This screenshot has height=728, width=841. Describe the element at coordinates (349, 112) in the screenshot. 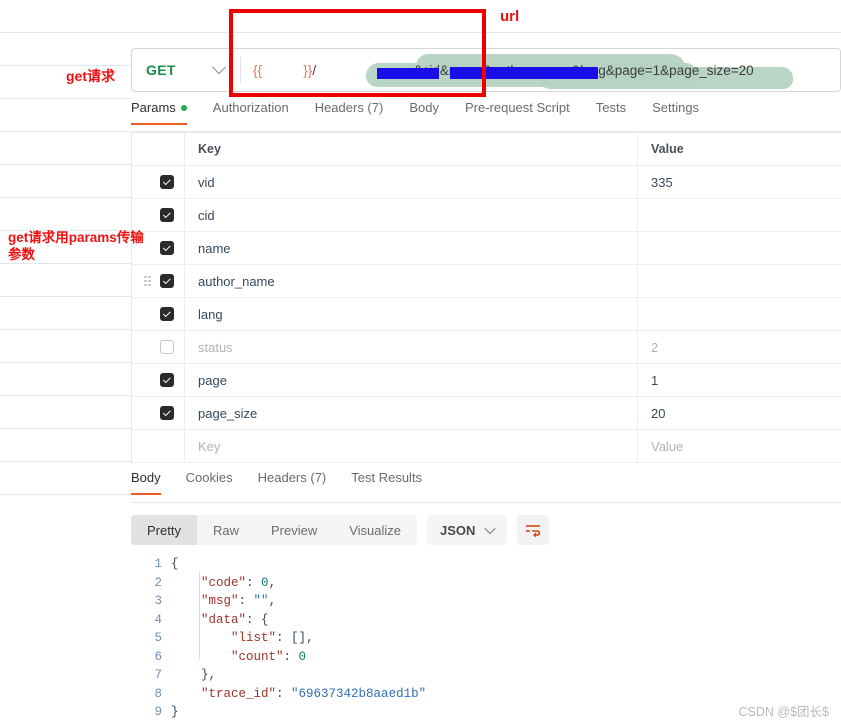

I see `tab-headers: Headers (7)` at that location.